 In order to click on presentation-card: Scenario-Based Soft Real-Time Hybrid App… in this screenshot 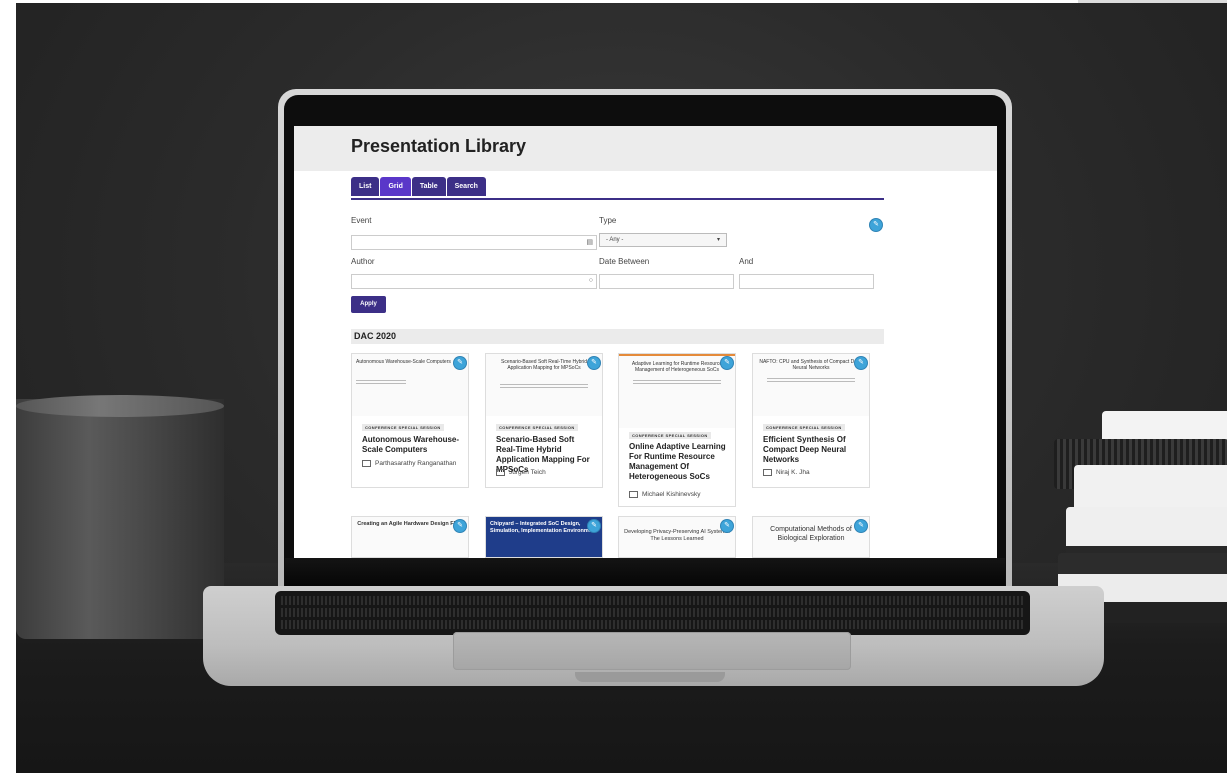, I will do `click(544, 420)`.